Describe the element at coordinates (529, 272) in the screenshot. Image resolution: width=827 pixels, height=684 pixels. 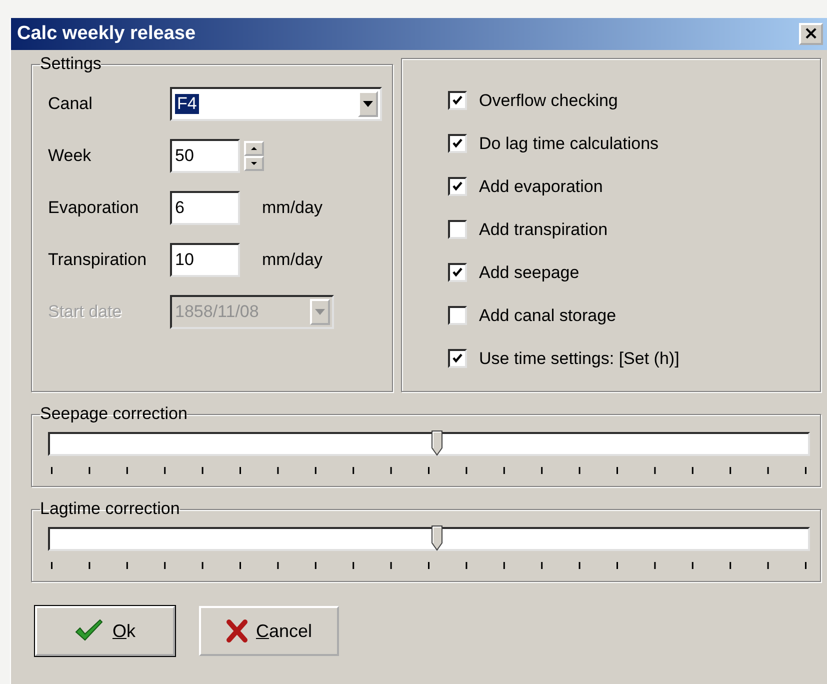
I see `checkbox-label: Add seepage` at that location.